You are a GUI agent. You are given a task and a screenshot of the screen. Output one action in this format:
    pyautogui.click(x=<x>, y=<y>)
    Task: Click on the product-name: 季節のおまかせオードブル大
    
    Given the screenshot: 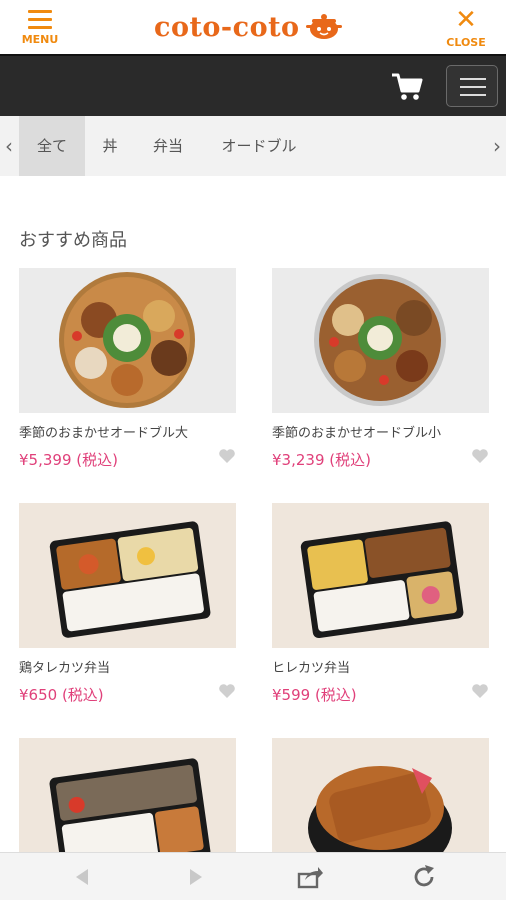 What is the action you would take?
    pyautogui.click(x=127, y=431)
    